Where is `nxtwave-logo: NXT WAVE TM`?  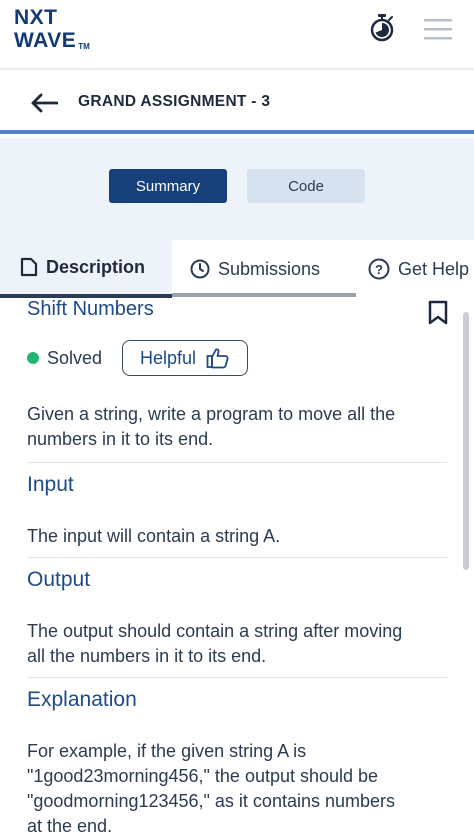
nxtwave-logo: NXT WAVE TM is located at coordinates (52, 29).